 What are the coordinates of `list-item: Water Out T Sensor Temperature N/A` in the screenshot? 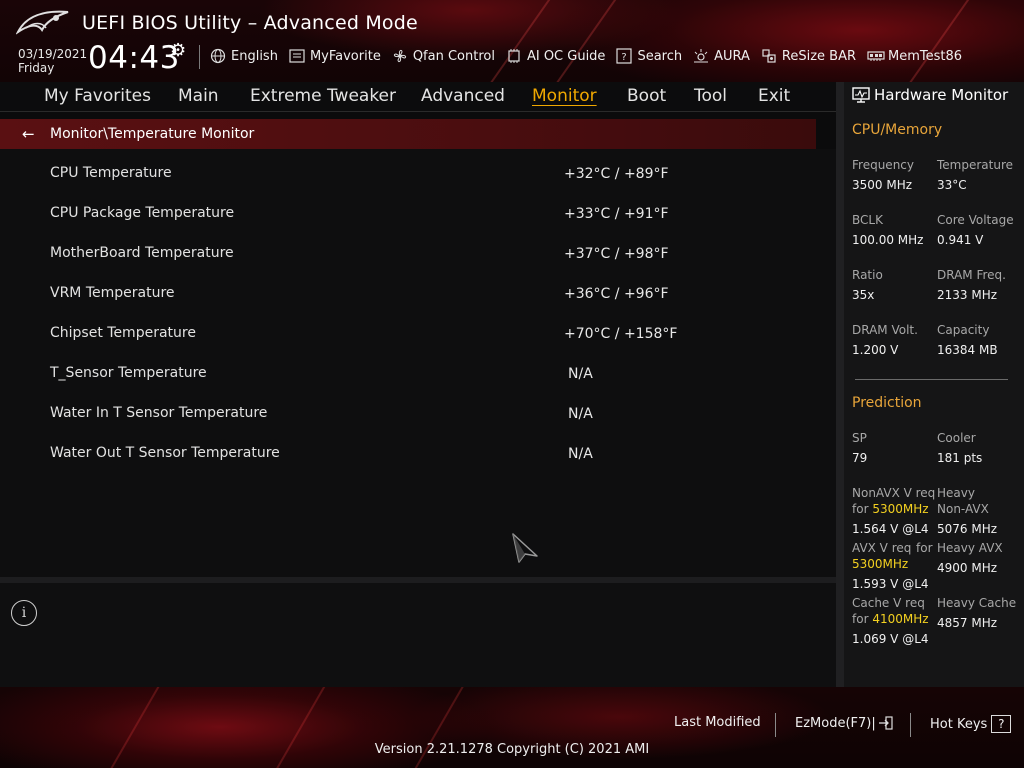 It's located at (408, 451).